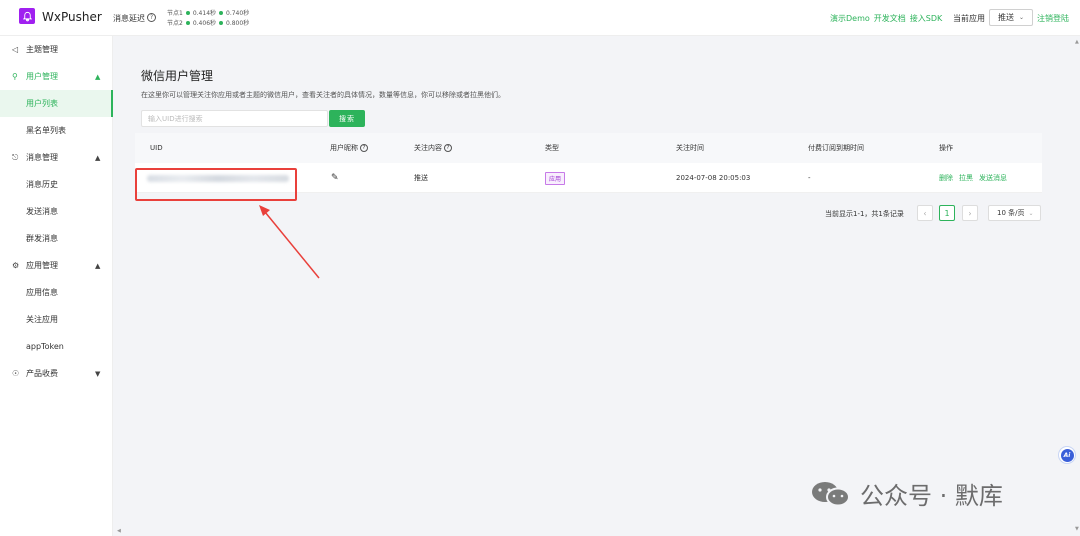 This screenshot has height=536, width=1080. What do you see at coordinates (15, 76) in the screenshot?
I see `users-icon: ⚲` at bounding box center [15, 76].